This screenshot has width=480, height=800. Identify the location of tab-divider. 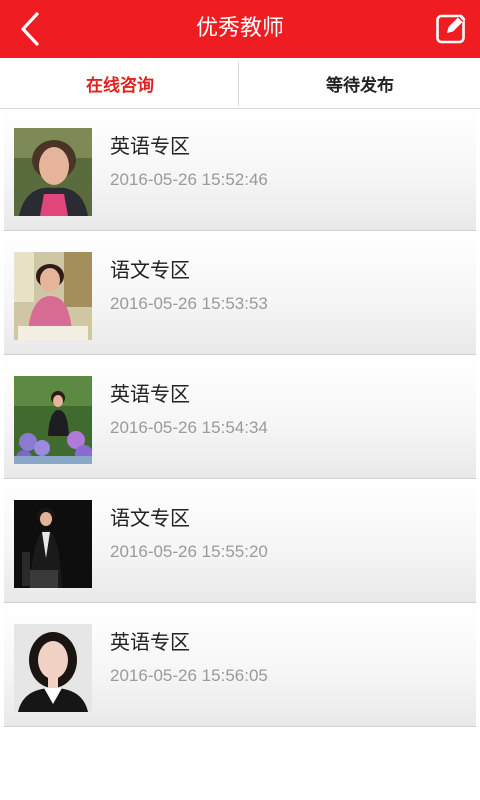
(238, 84).